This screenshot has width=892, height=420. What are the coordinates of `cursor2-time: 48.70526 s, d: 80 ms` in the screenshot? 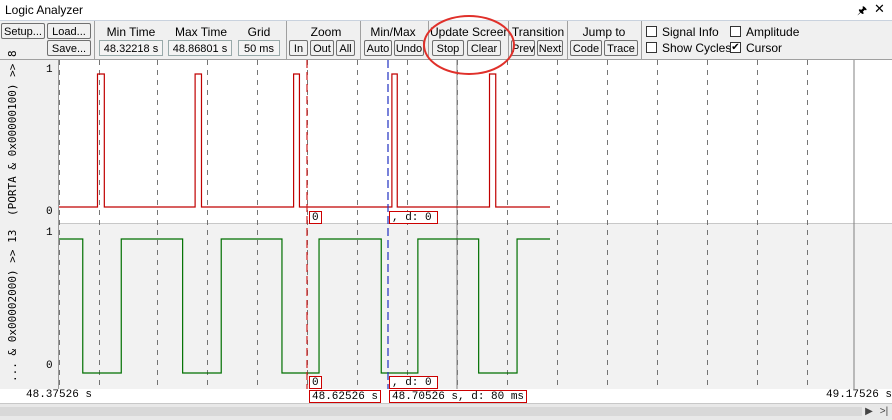 It's located at (458, 396).